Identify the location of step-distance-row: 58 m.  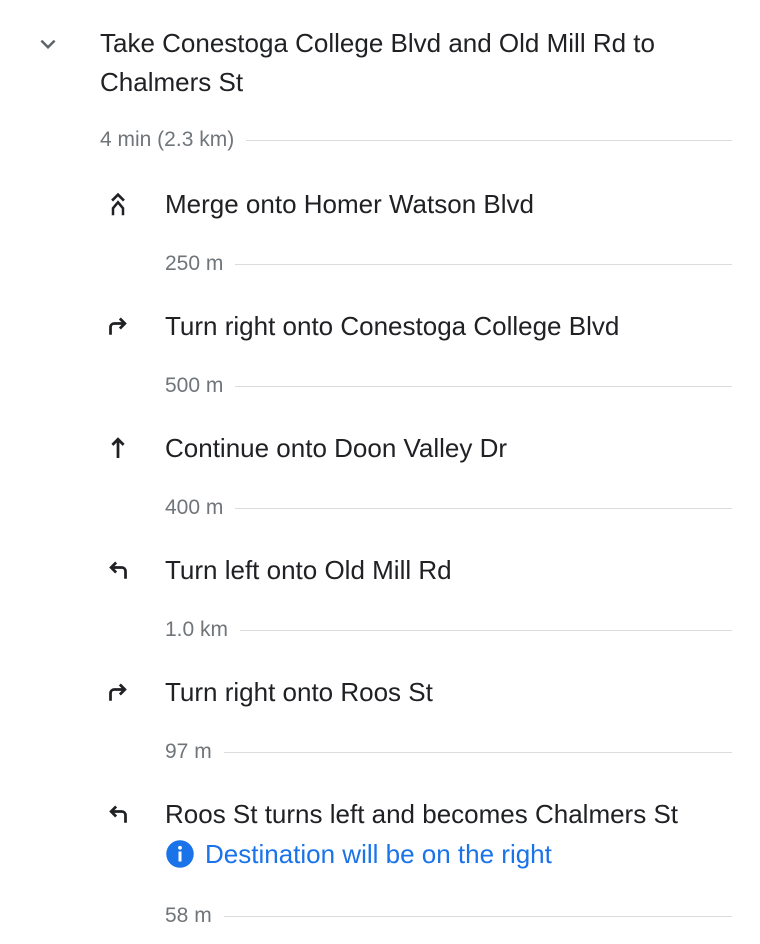
(448, 916).